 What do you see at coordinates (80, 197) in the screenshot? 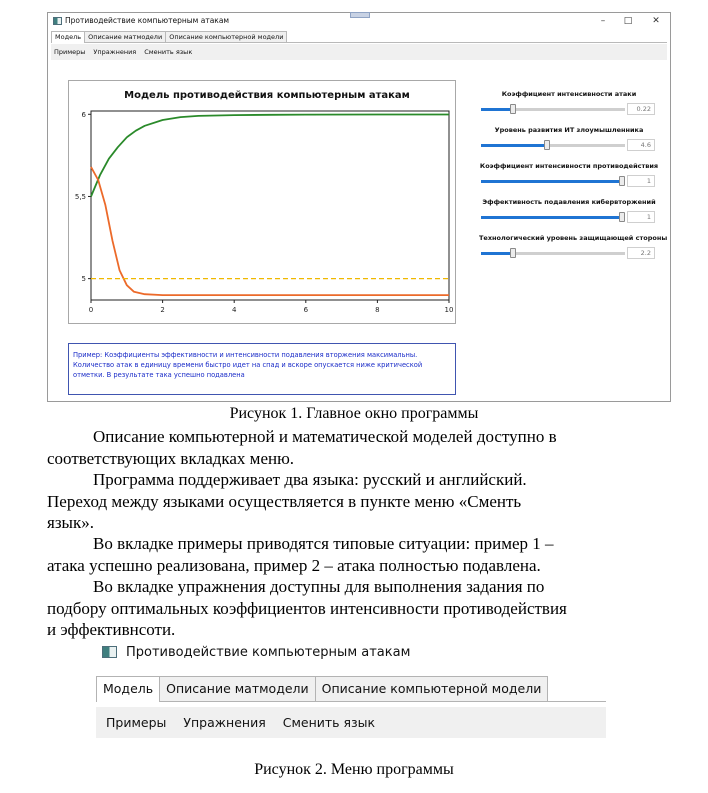
I see `y-tick-label: 5,5` at bounding box center [80, 197].